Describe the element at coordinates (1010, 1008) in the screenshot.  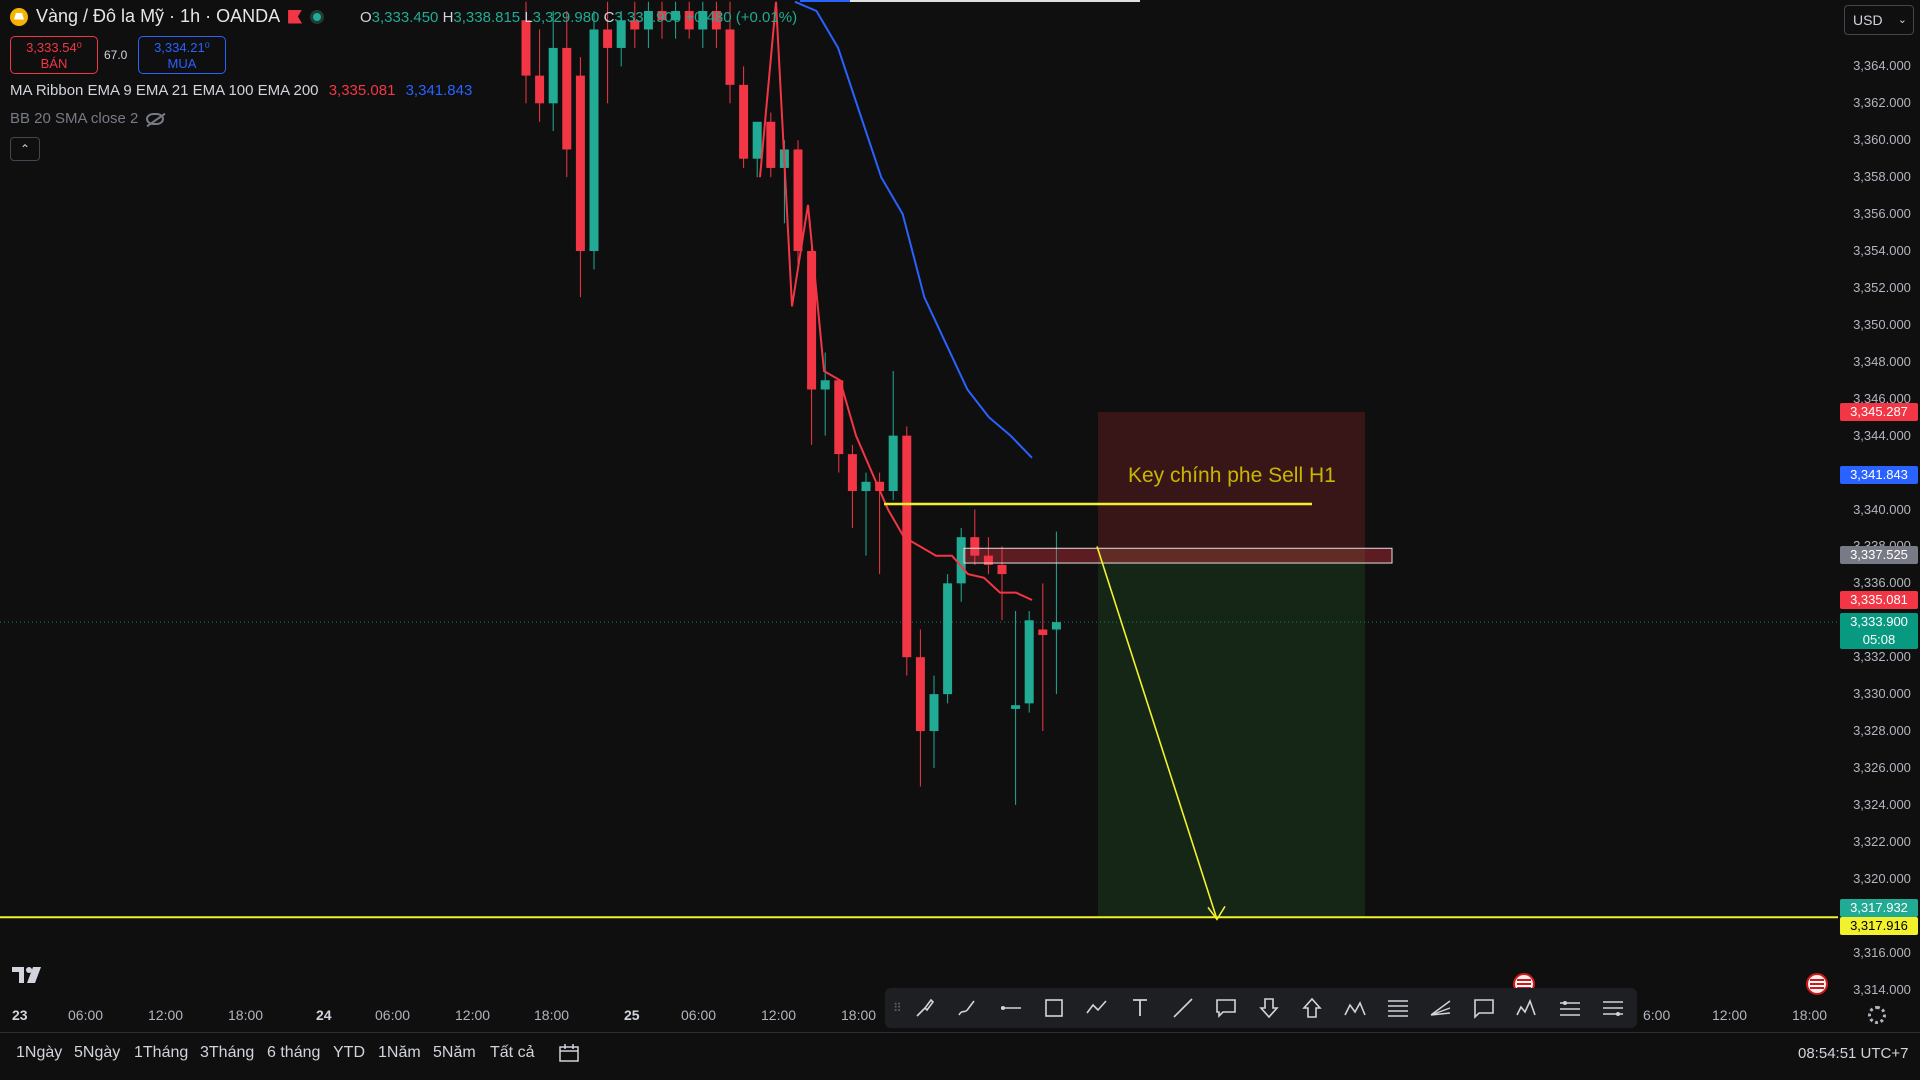
I see `horizontal-ray-tool-button` at that location.